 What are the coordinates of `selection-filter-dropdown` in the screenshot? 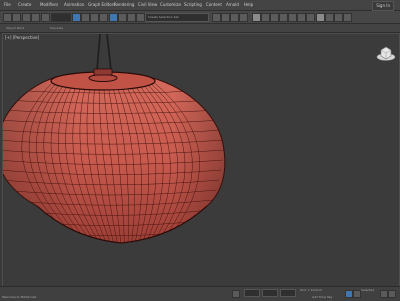 It's located at (61, 17).